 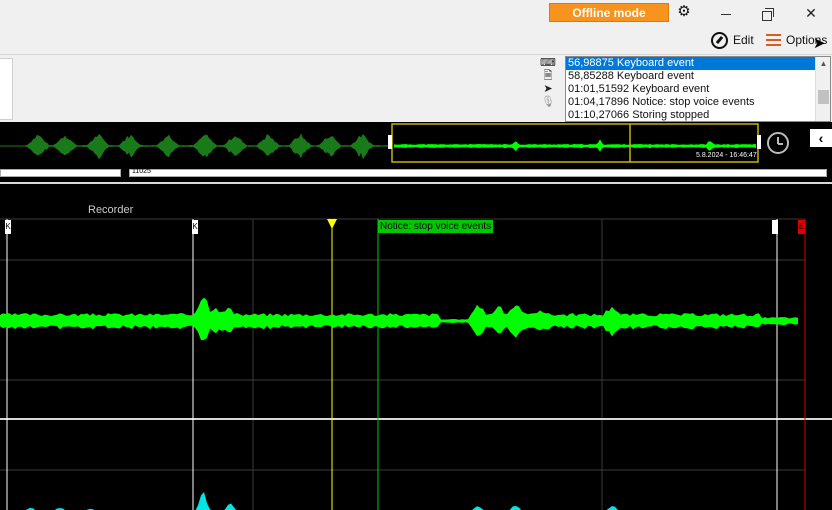 I want to click on maximize-icon, so click(x=768, y=15).